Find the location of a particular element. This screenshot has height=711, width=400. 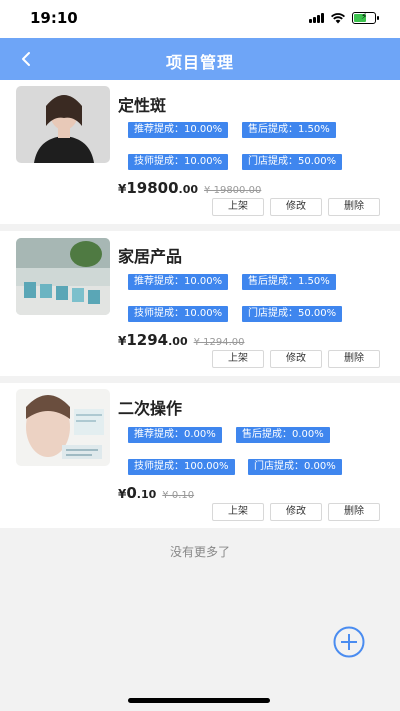

item-price: ¥19800.00 ¥ 19800.00 is located at coordinates (190, 188).